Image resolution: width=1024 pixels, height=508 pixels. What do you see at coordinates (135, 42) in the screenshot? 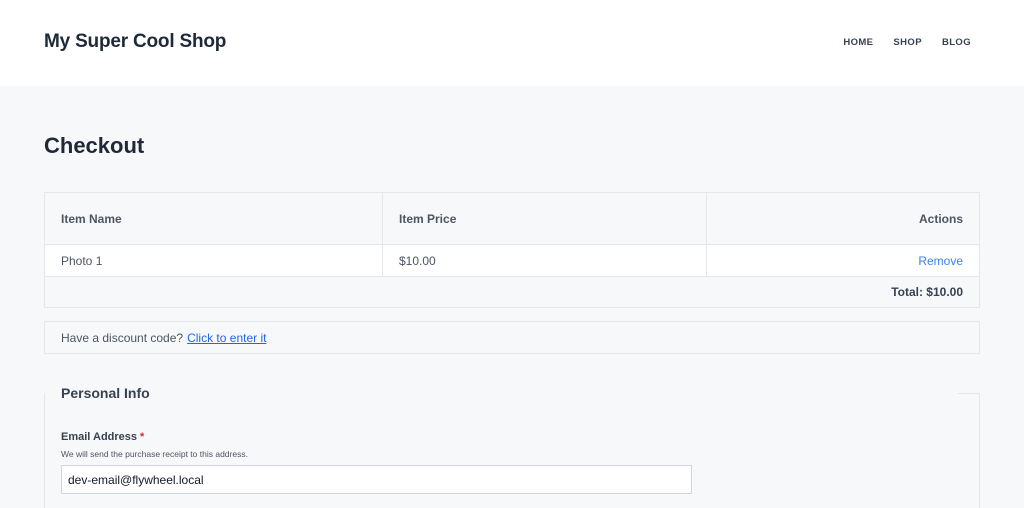
I see `site-title: My Super Cool Shop` at bounding box center [135, 42].